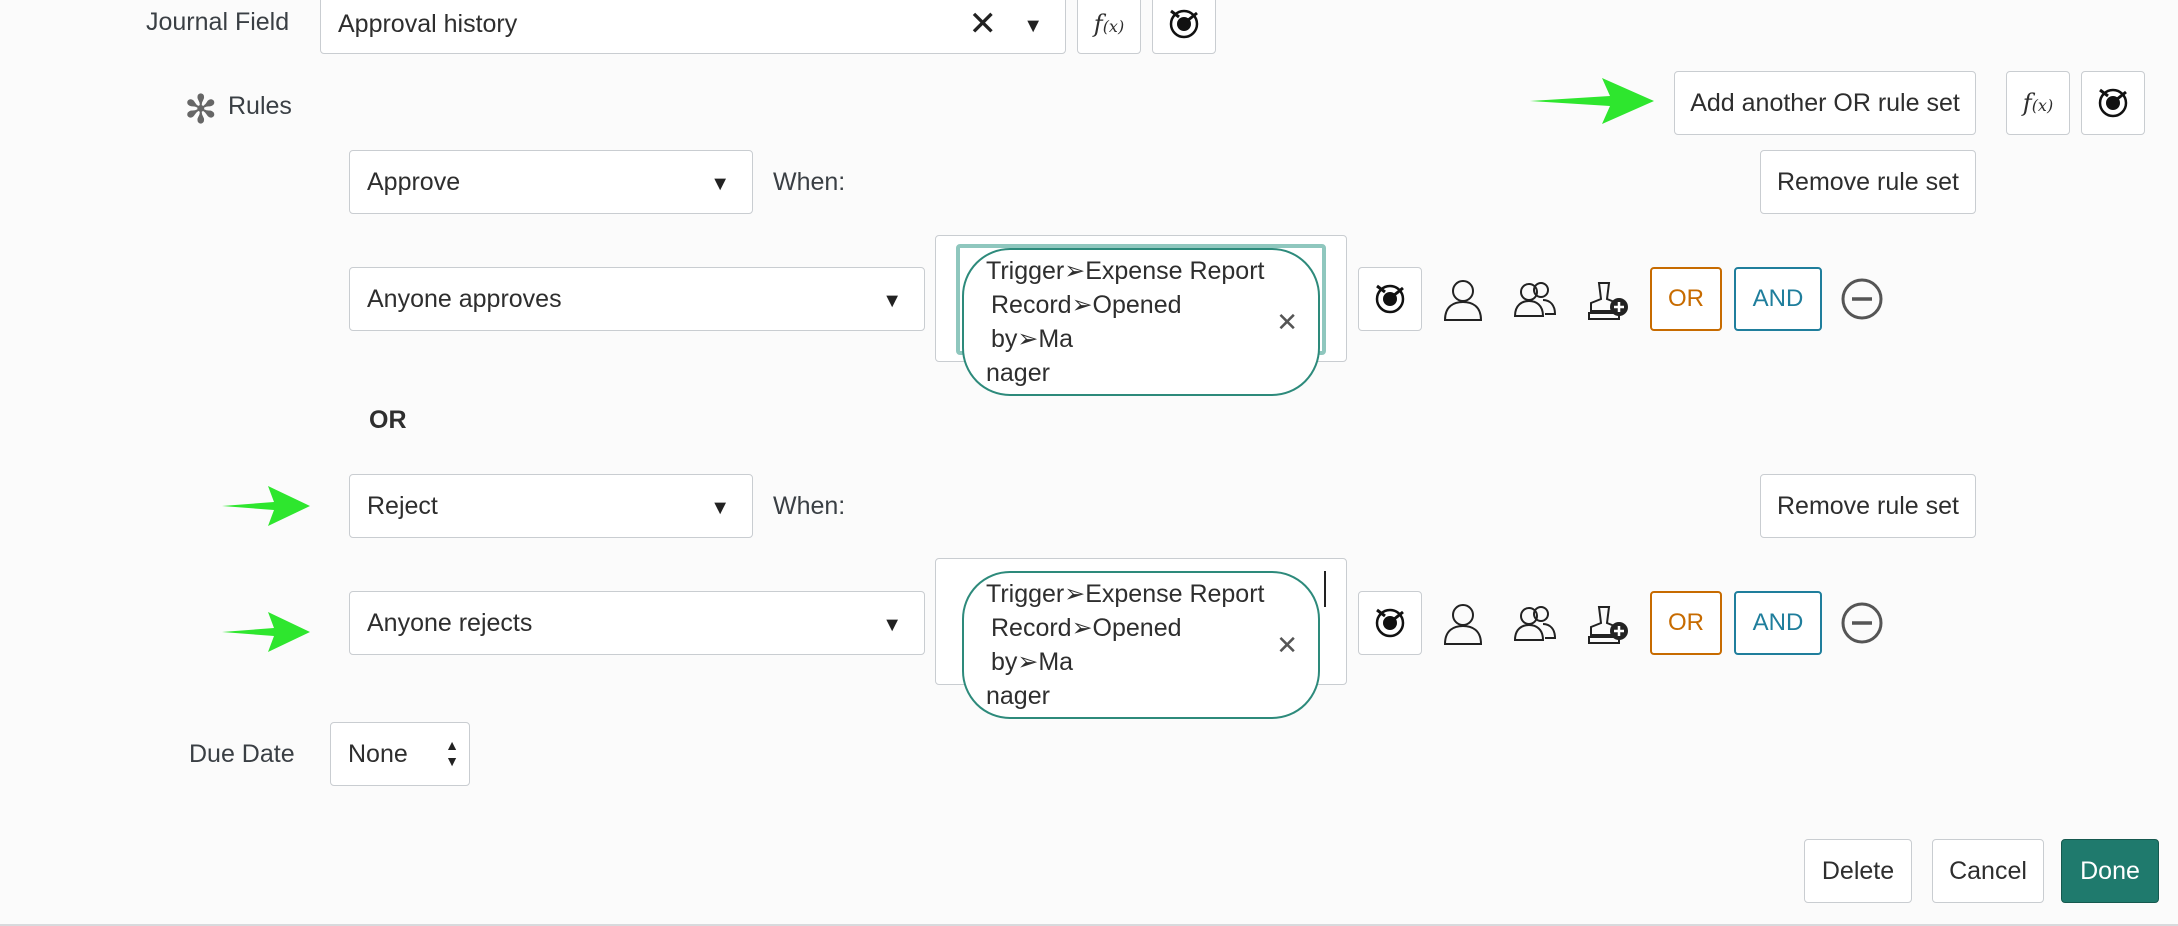 The width and height of the screenshot is (2178, 926). Describe the element at coordinates (218, 22) in the screenshot. I see `journal-field-label: Journal Field` at that location.